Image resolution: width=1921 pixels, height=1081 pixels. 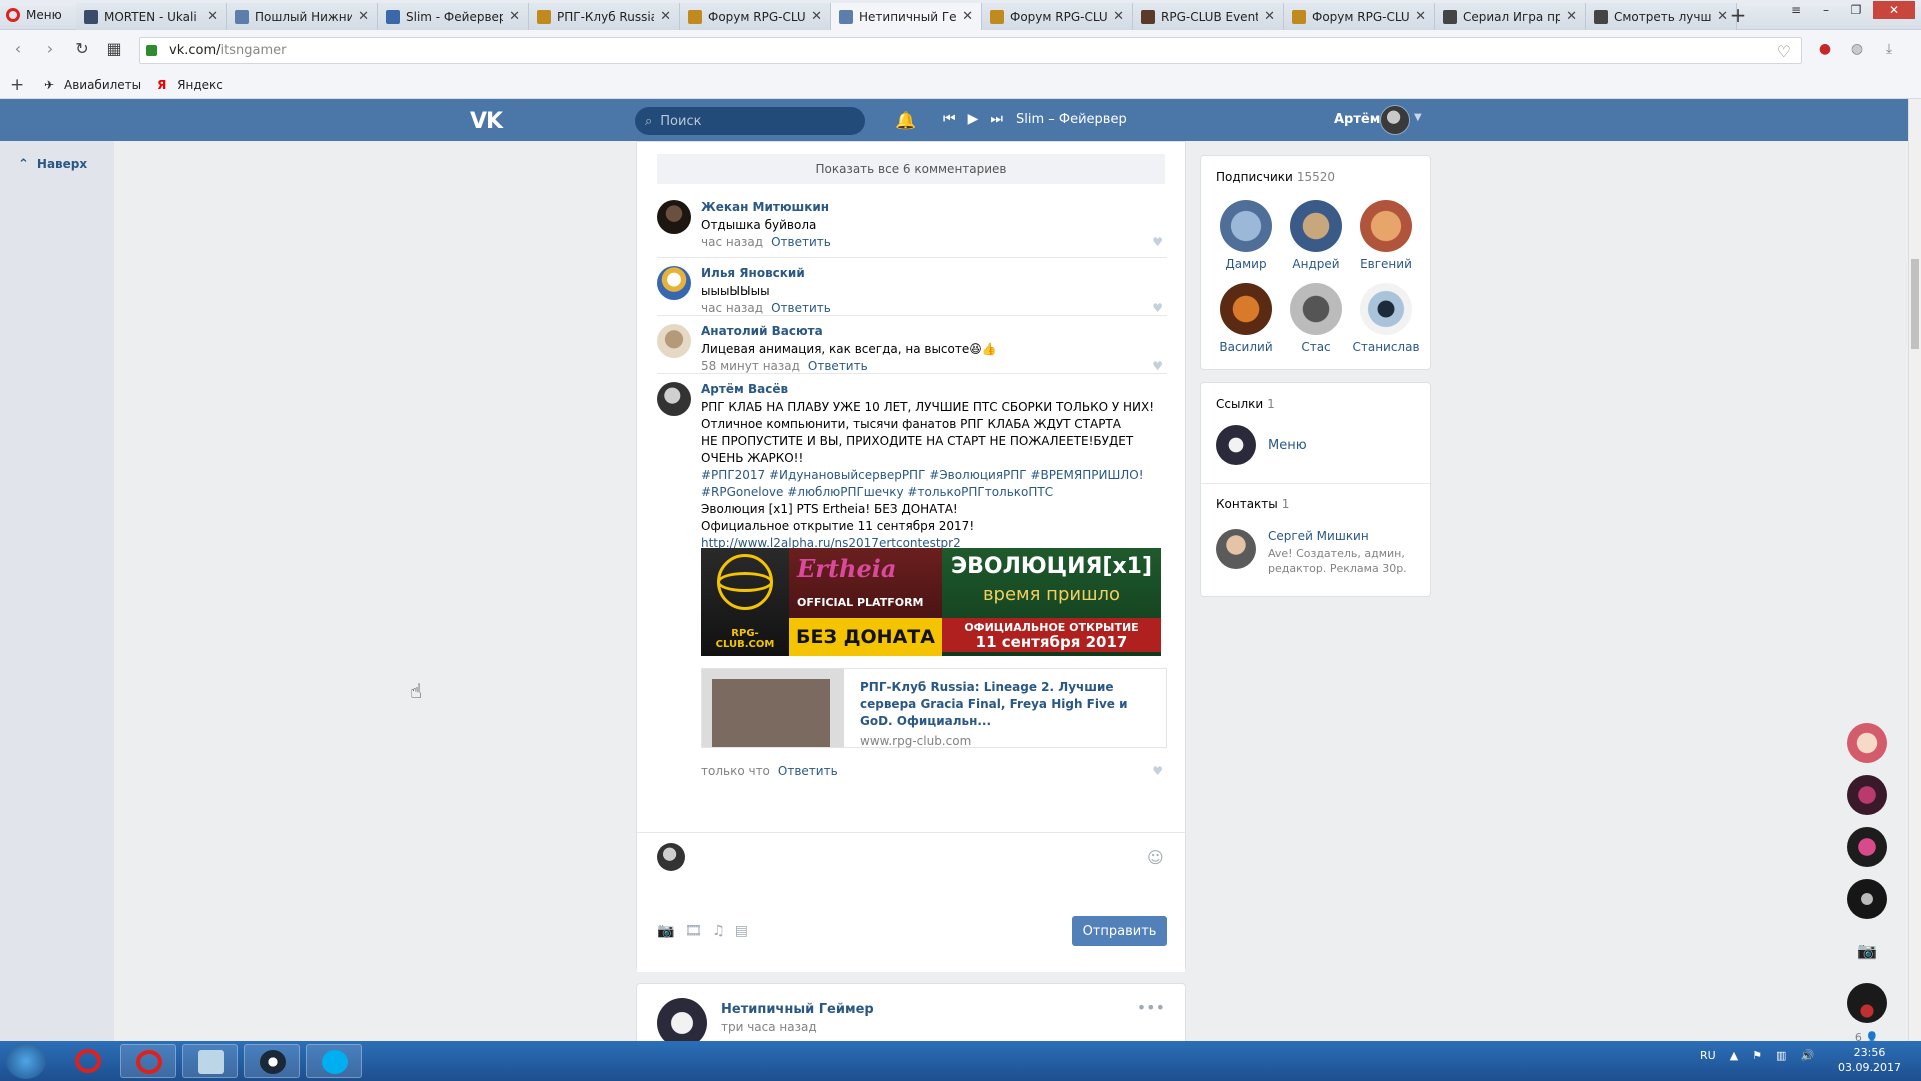 I want to click on subscribers-header: Подписчики 15520, so click(x=1275, y=177).